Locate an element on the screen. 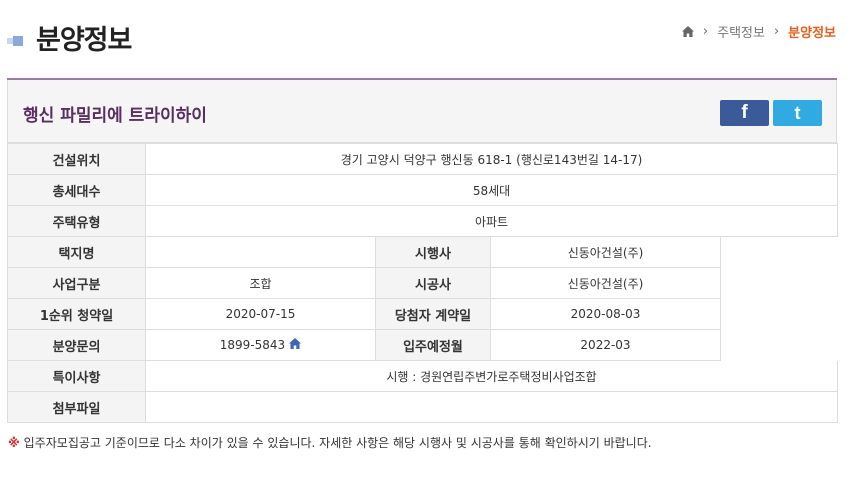  facebook-share-button: f is located at coordinates (744, 113).